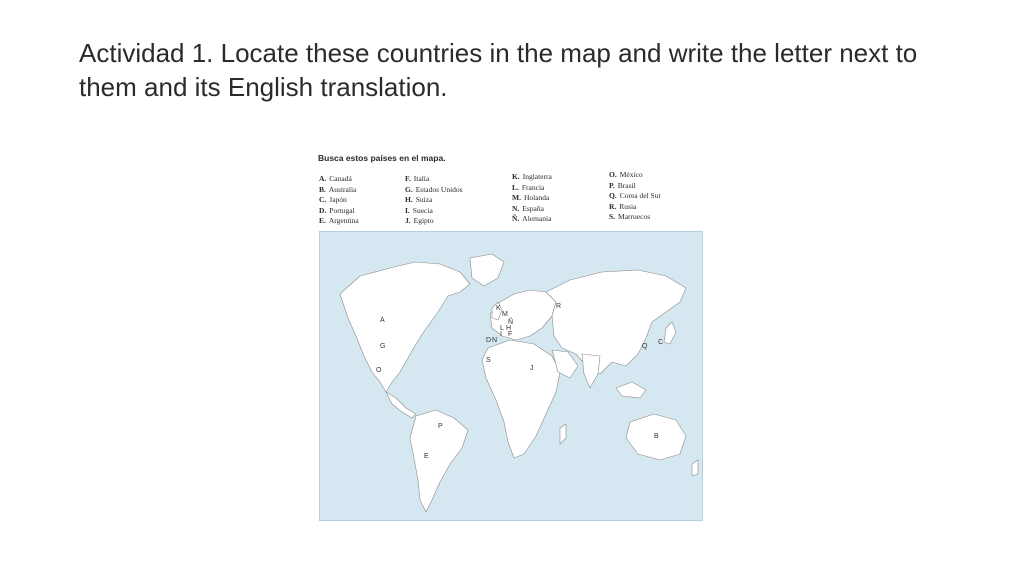 The height and width of the screenshot is (576, 1024). What do you see at coordinates (695, 468) in the screenshot?
I see `new-zealand-landmass` at bounding box center [695, 468].